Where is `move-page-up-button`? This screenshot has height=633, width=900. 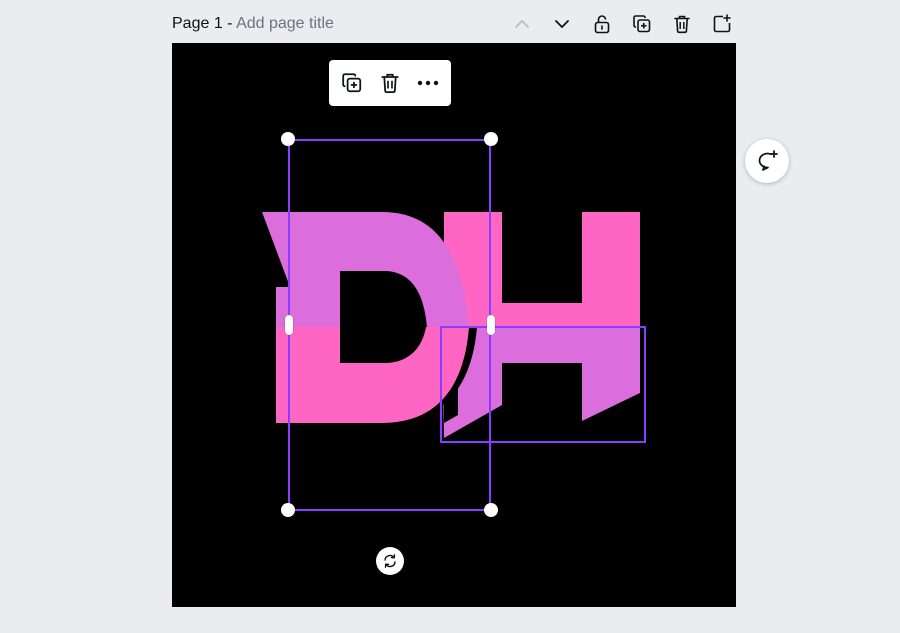 move-page-up-button is located at coordinates (522, 24).